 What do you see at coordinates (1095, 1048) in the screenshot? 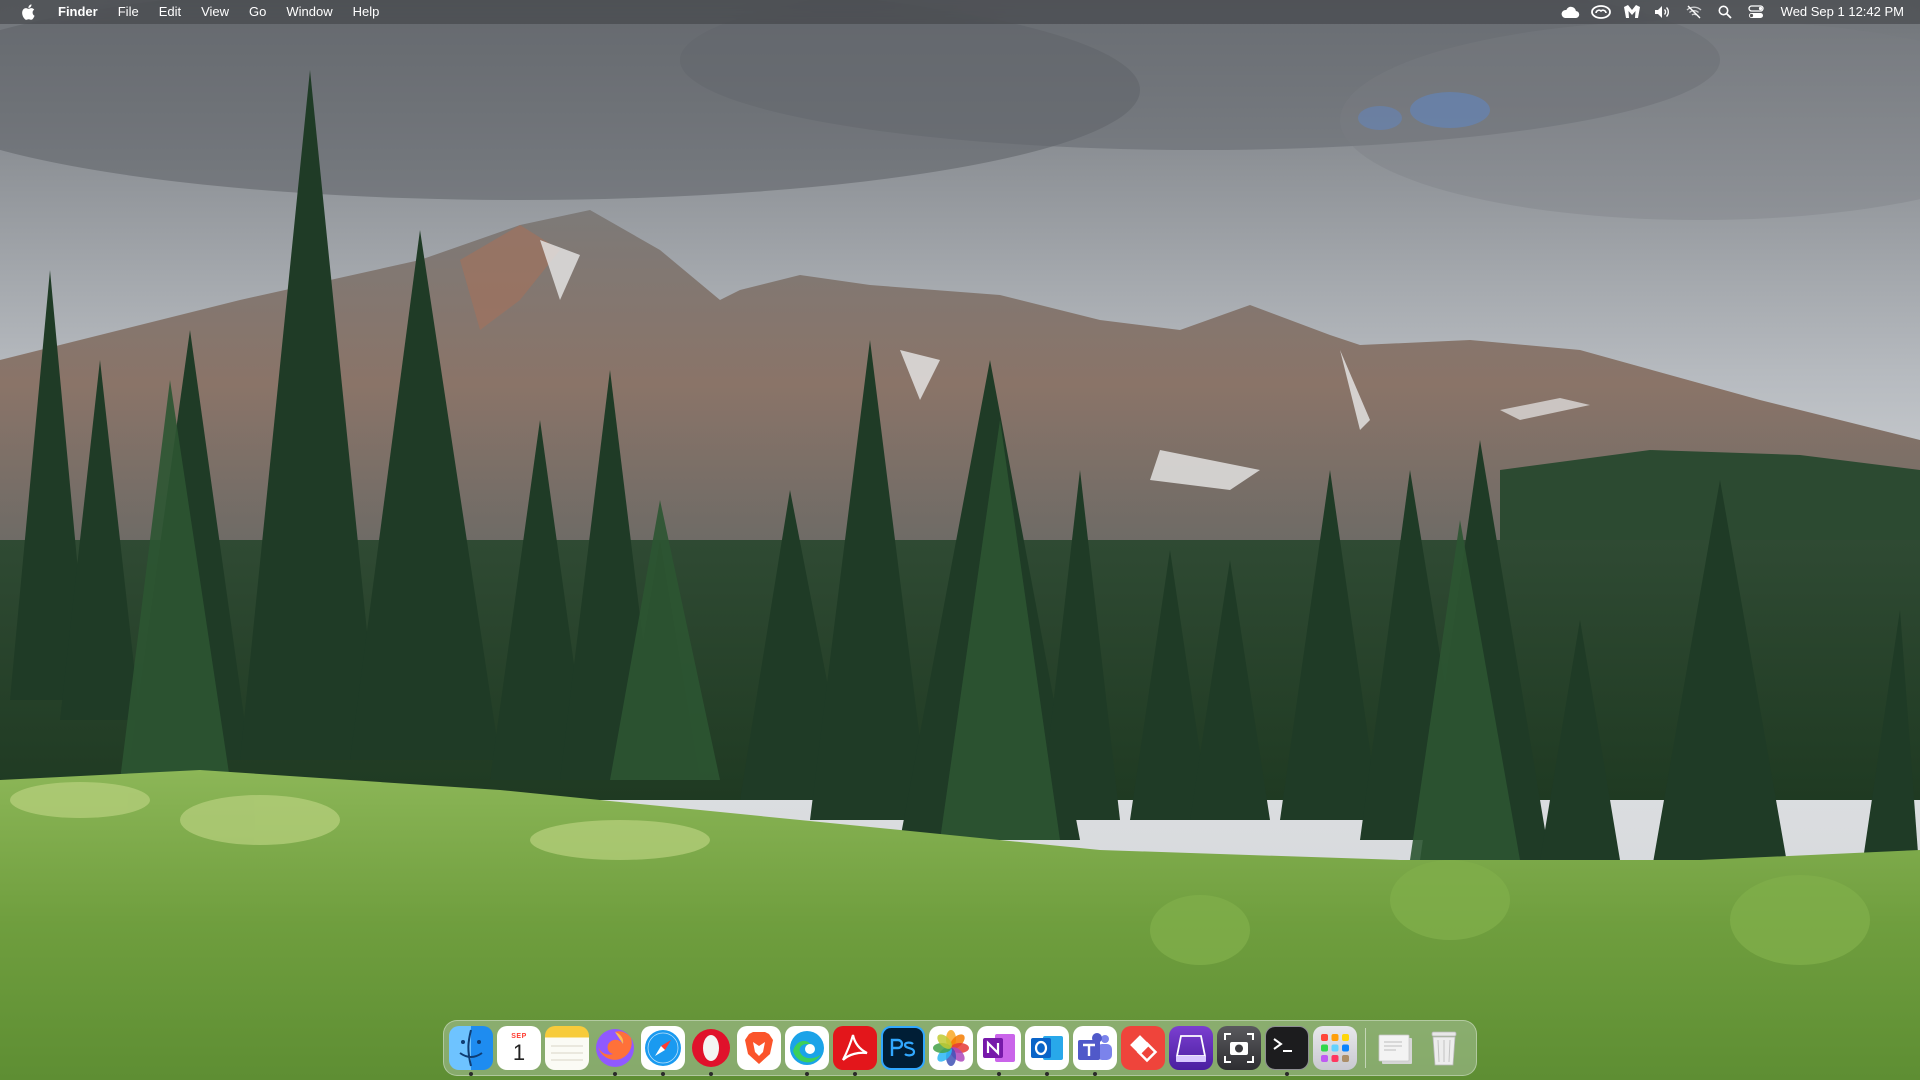
I see `teams-icon` at bounding box center [1095, 1048].